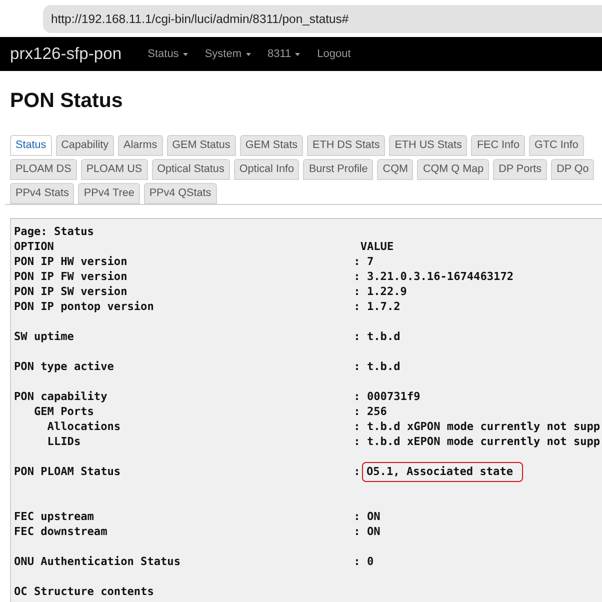 This screenshot has height=602, width=602. Describe the element at coordinates (31, 145) in the screenshot. I see `tab: Status` at that location.